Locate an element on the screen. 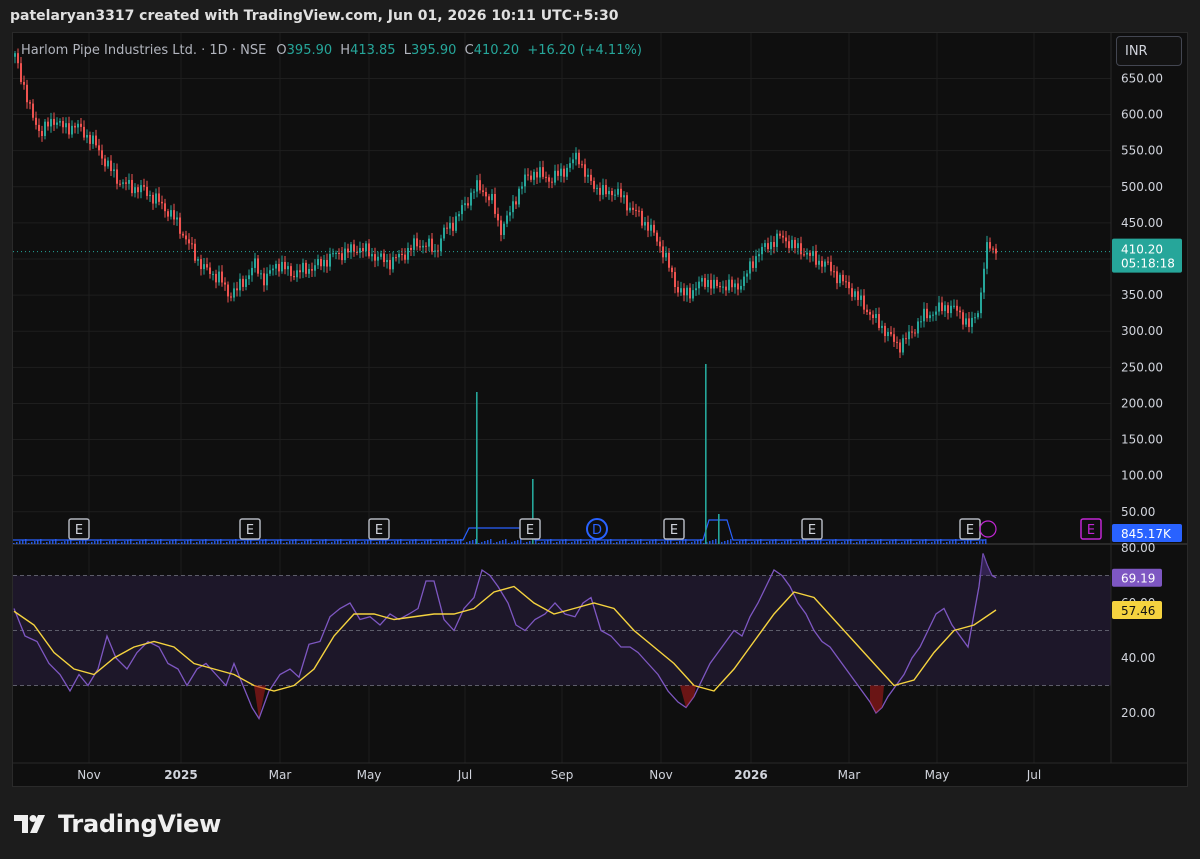 Image resolution: width=1200 pixels, height=859 pixels. time-tick-label: 2025 is located at coordinates (180, 775).